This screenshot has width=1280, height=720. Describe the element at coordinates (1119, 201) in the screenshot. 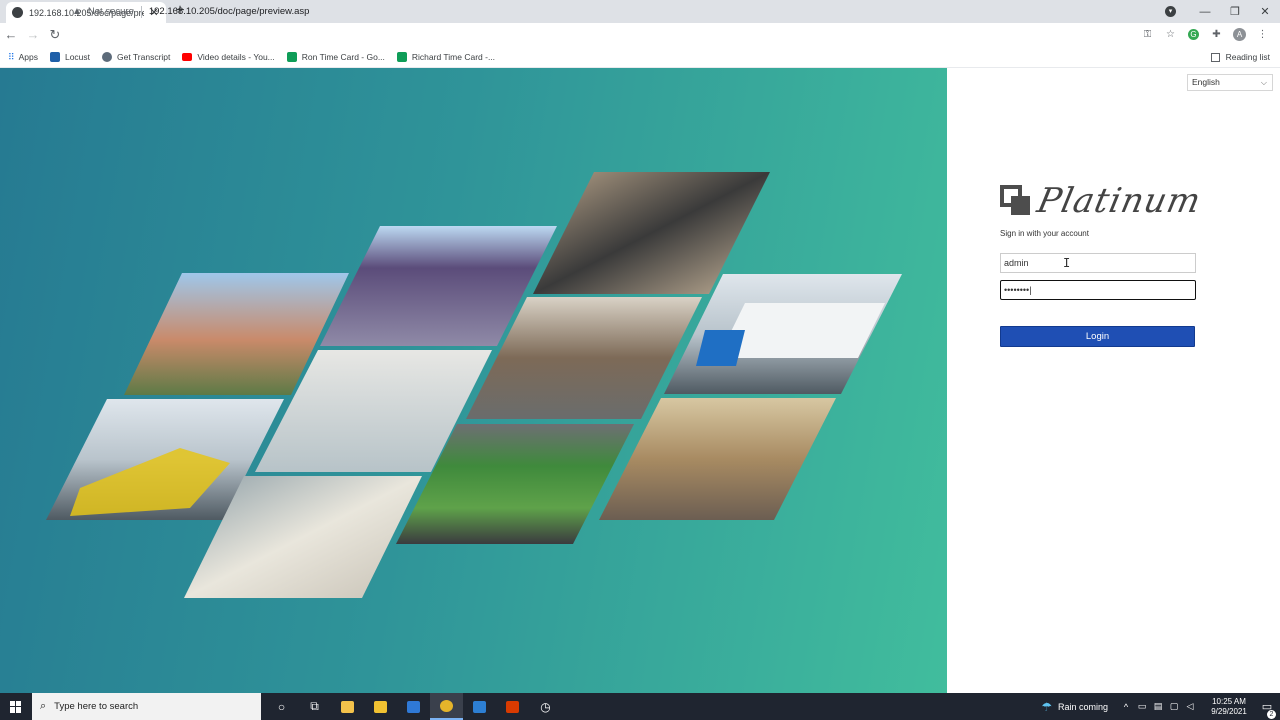

I see `brand-name: Platinum` at that location.